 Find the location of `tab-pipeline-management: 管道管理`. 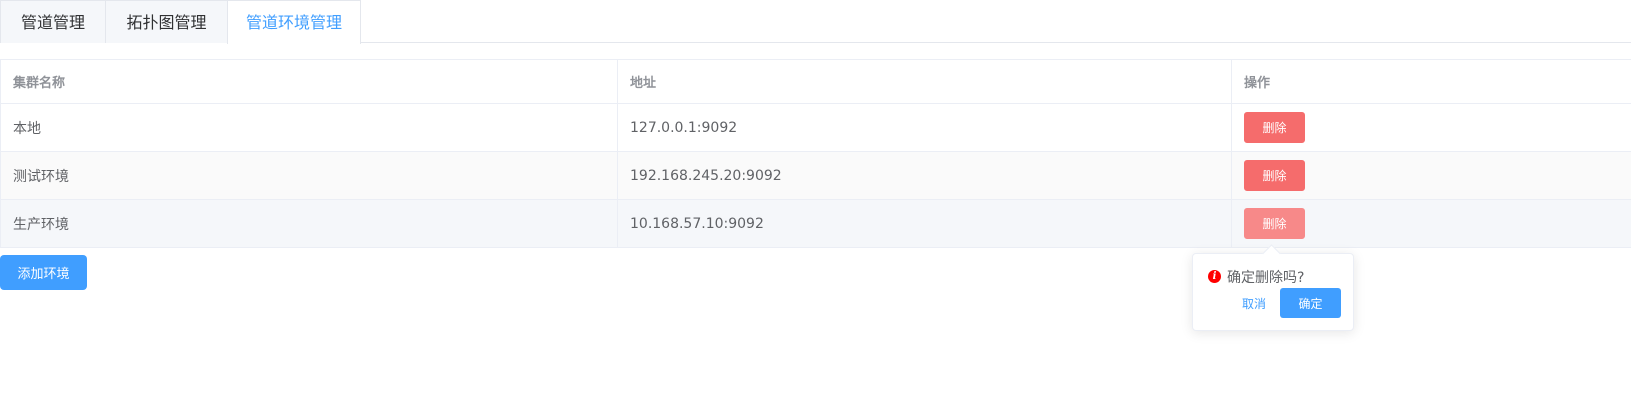

tab-pipeline-management: 管道管理 is located at coordinates (53, 21).